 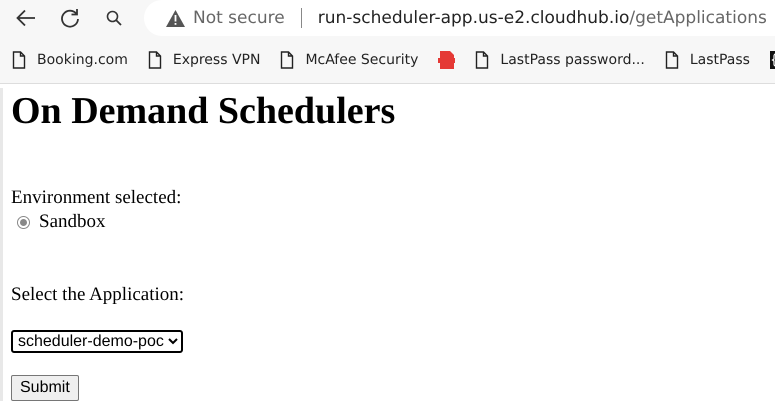 I want to click on bookmark, so click(x=447, y=59).